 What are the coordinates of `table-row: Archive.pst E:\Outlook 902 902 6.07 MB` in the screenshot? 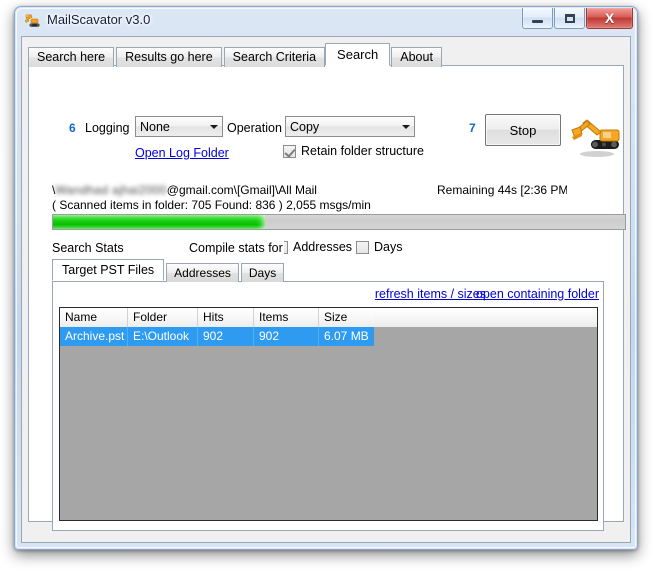 It's located at (328, 336).